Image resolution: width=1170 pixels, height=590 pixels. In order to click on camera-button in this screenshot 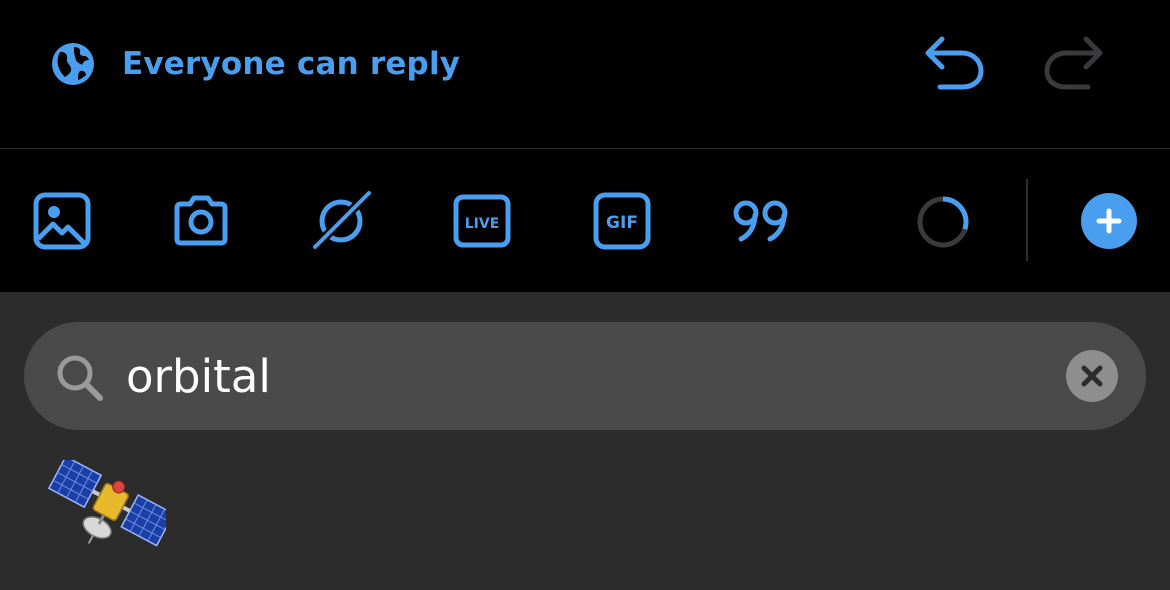, I will do `click(201, 221)`.